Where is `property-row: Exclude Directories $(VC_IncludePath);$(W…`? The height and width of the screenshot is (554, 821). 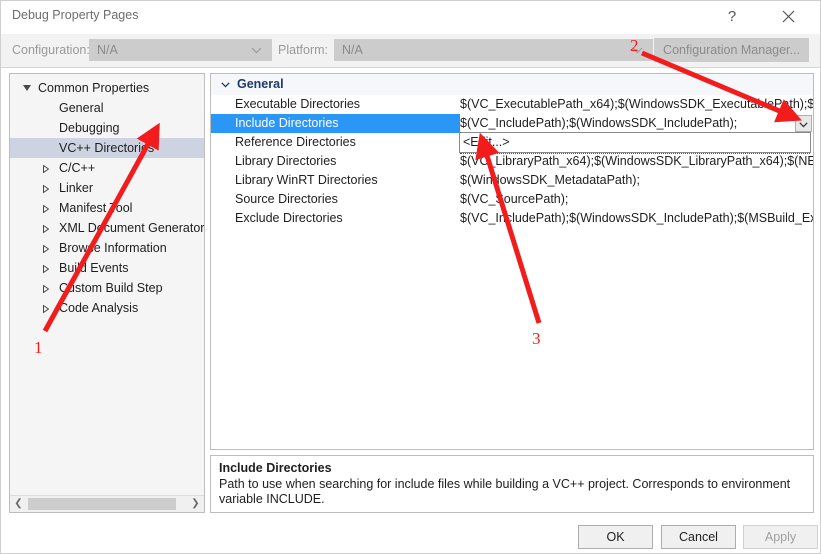
property-row: Exclude Directories $(VC_IncludePath);$(W… is located at coordinates (512, 218).